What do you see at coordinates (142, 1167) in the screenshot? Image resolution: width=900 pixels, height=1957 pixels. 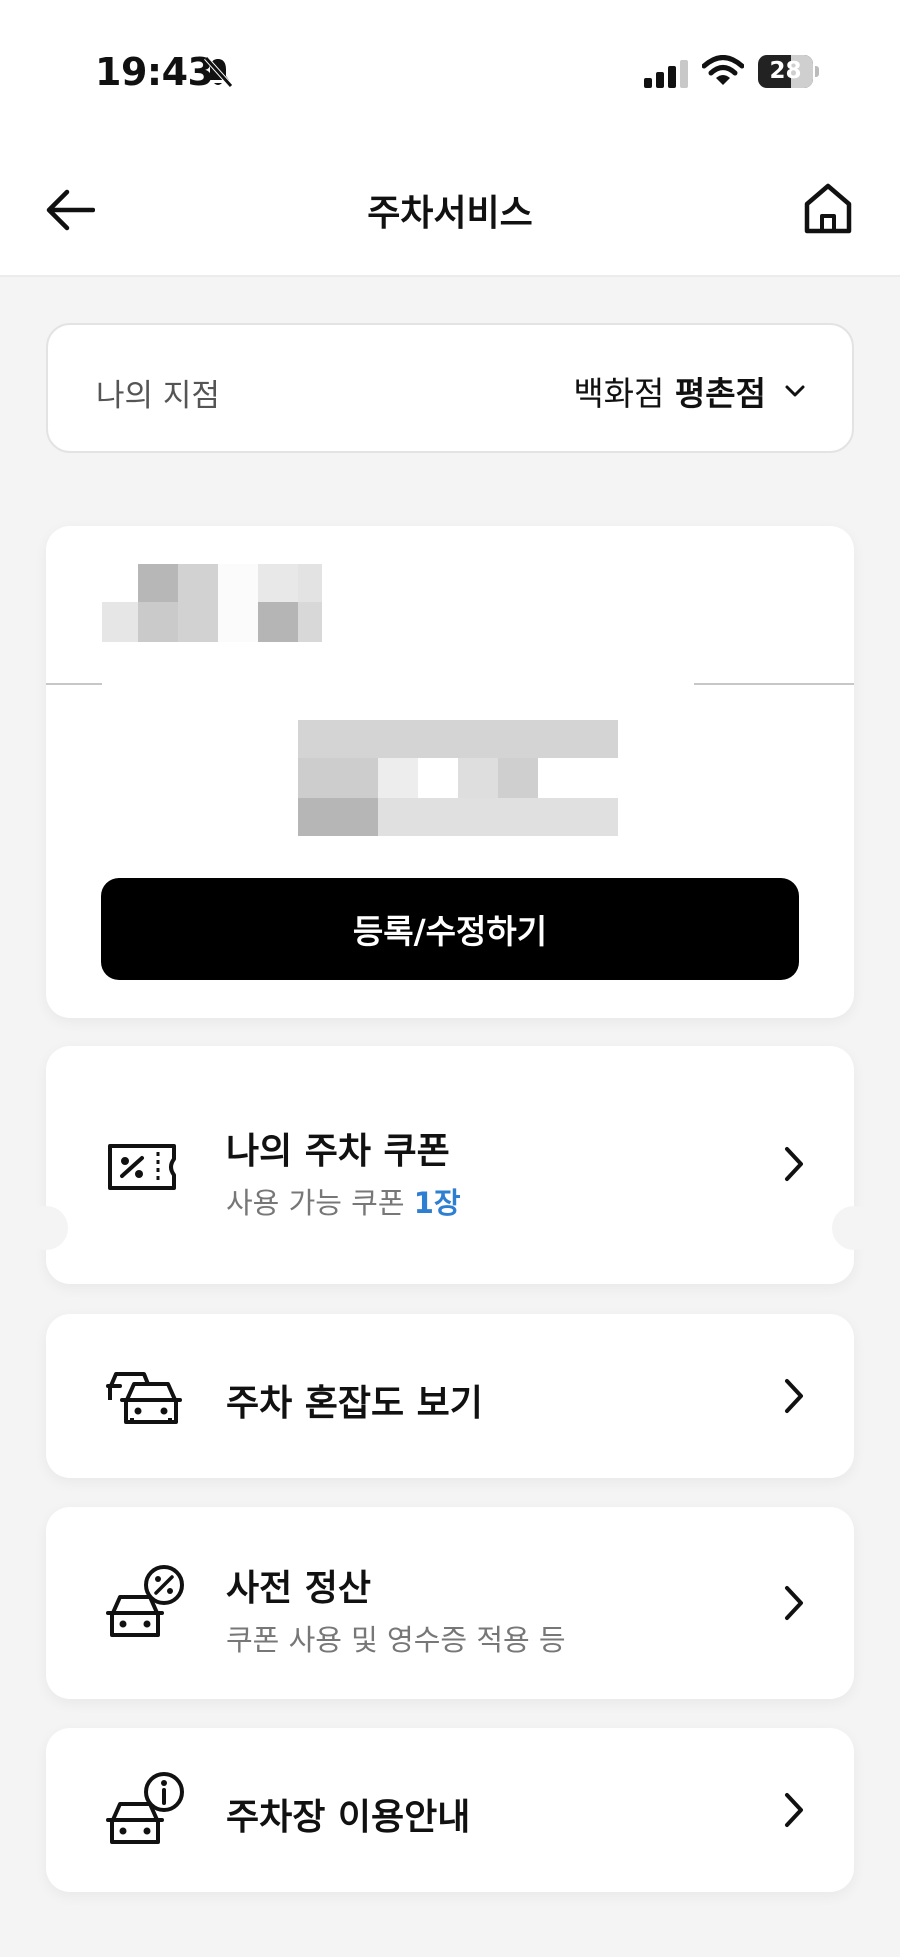 I see `coupon-ticket-icon` at bounding box center [142, 1167].